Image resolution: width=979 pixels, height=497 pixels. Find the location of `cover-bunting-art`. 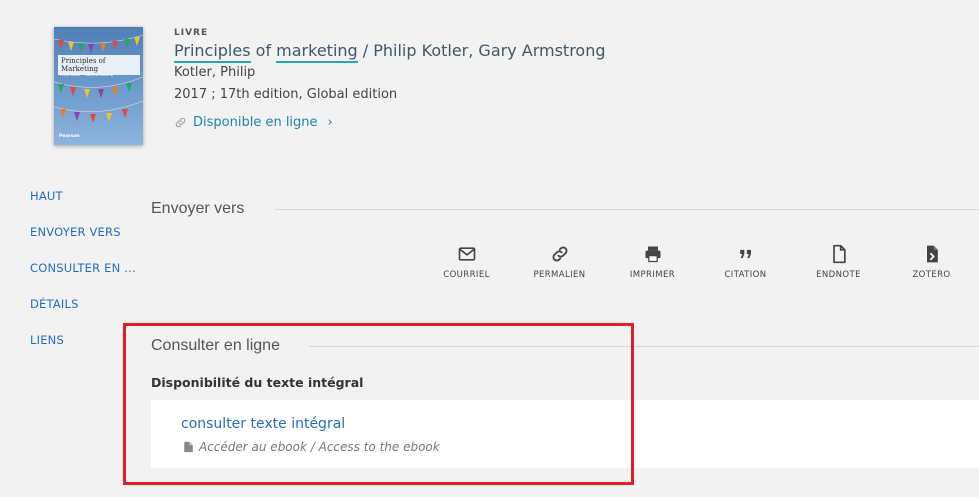

cover-bunting-art is located at coordinates (98, 78).